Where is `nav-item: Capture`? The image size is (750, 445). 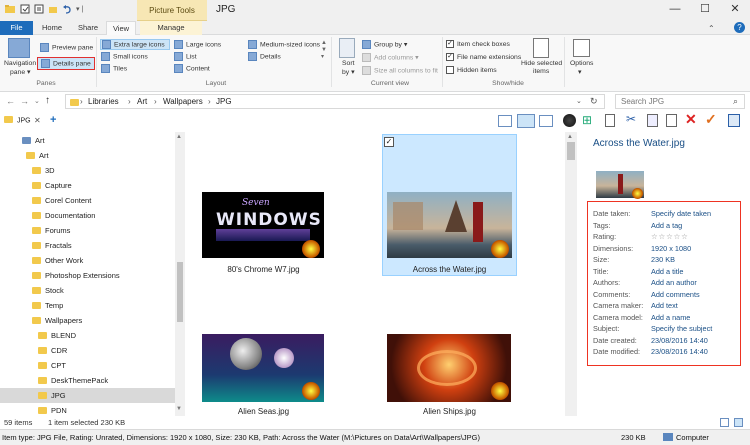
nav-item: Capture is located at coordinates (87, 185).